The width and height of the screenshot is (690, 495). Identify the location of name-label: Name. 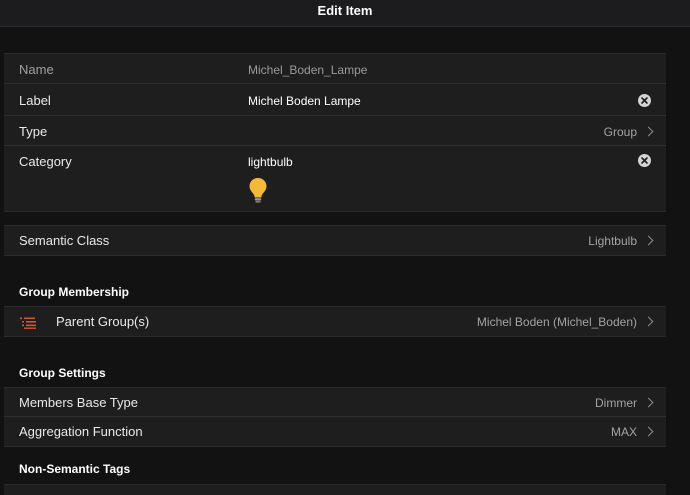
(36, 69).